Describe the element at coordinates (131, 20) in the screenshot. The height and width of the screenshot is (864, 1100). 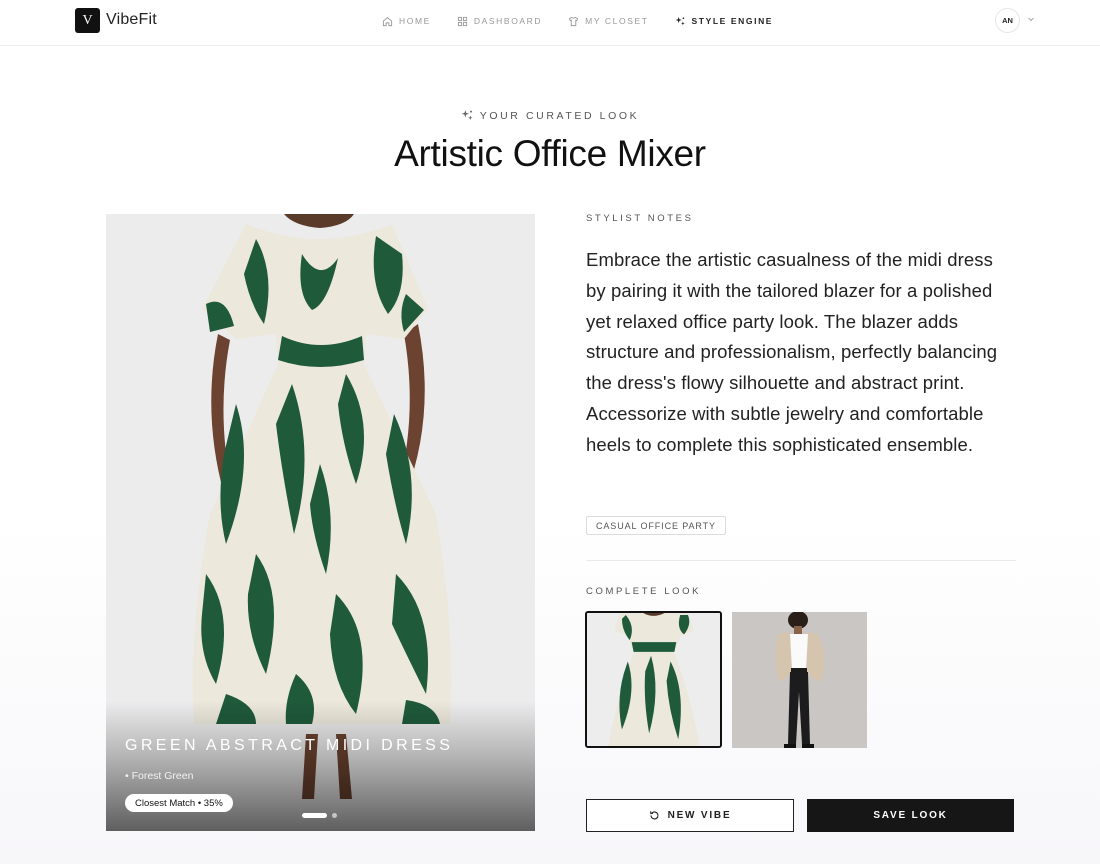
I see `brand-name: VibeFit` at that location.